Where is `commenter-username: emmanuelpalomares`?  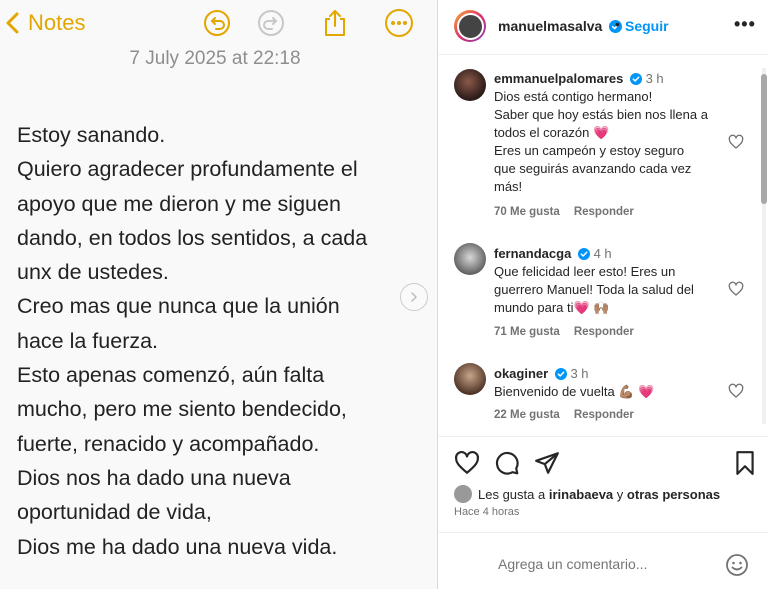 commenter-username: emmanuelpalomares is located at coordinates (558, 78).